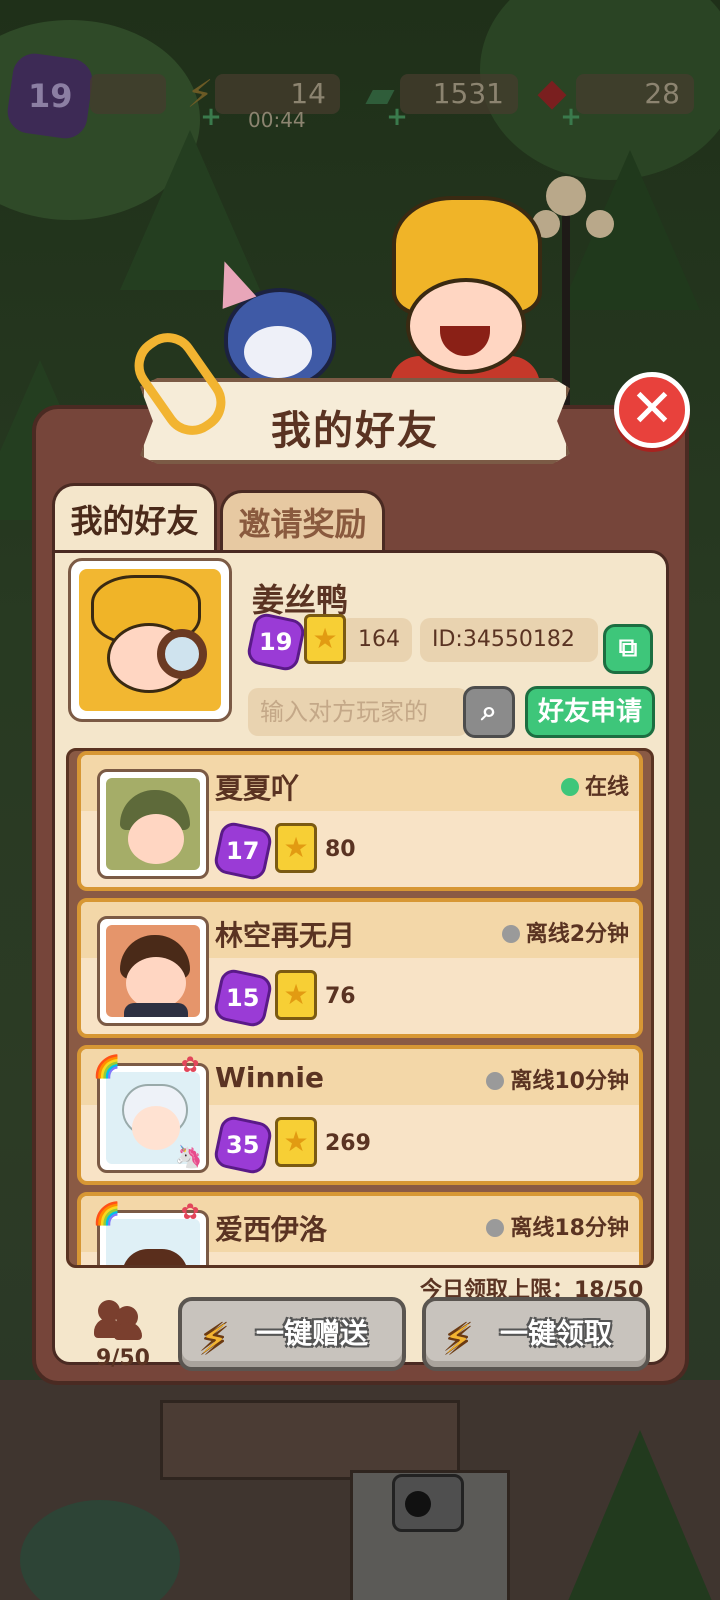 The height and width of the screenshot is (1600, 720). Describe the element at coordinates (397, 117) in the screenshot. I see `add-cash-icon: +` at that location.